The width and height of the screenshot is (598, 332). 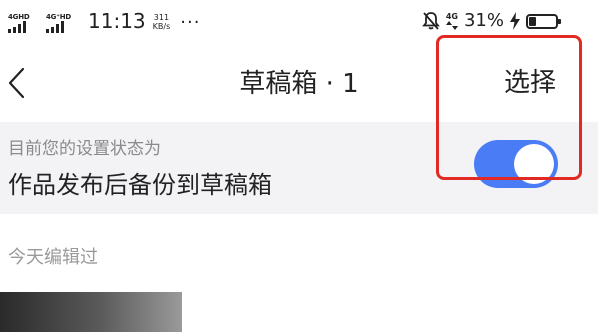 What do you see at coordinates (515, 21) in the screenshot?
I see `charging-icon` at bounding box center [515, 21].